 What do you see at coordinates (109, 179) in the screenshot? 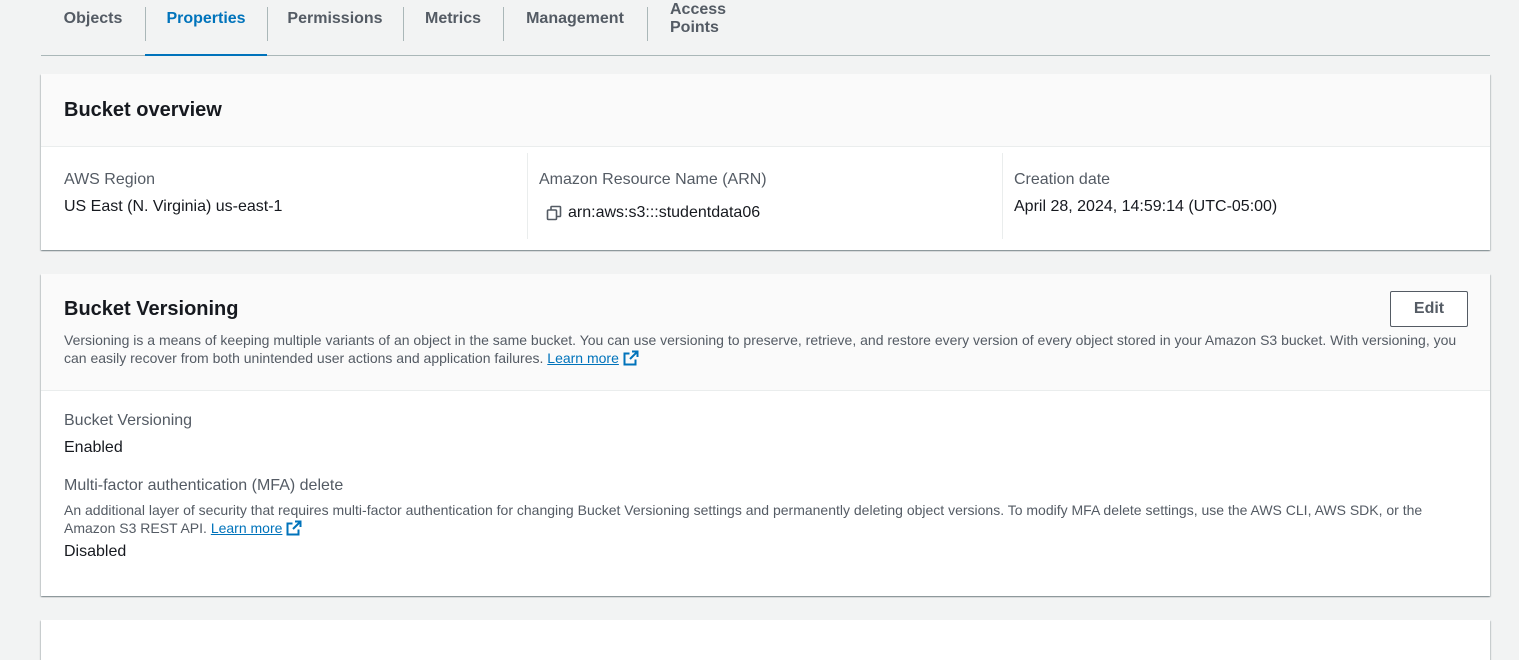
I see `region-label: AWS Region` at bounding box center [109, 179].